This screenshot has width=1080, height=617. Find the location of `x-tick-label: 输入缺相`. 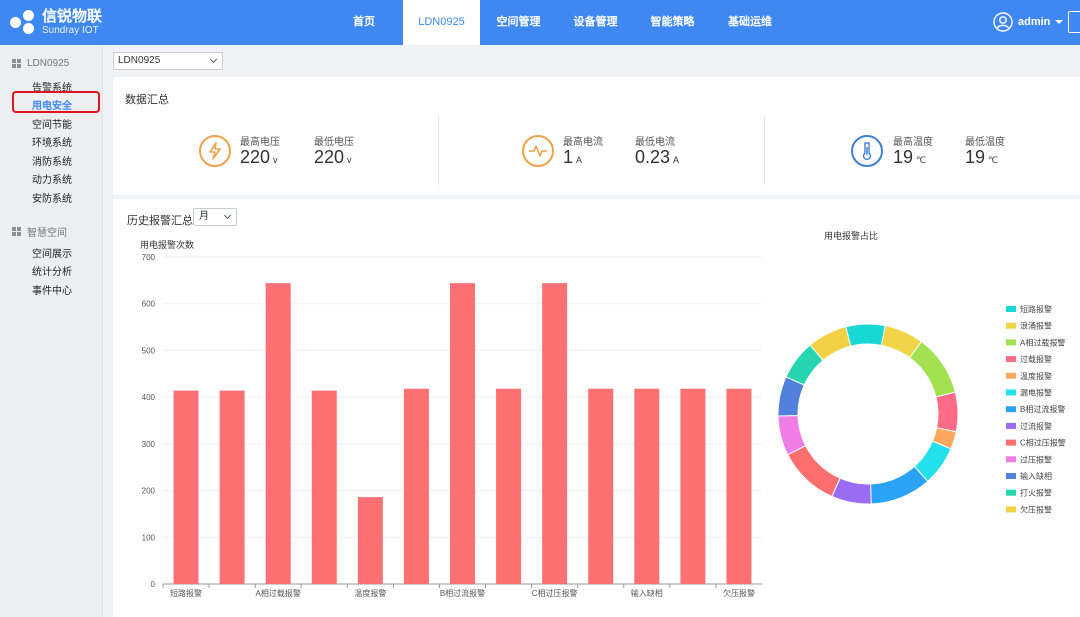

x-tick-label: 输入缺相 is located at coordinates (647, 593).